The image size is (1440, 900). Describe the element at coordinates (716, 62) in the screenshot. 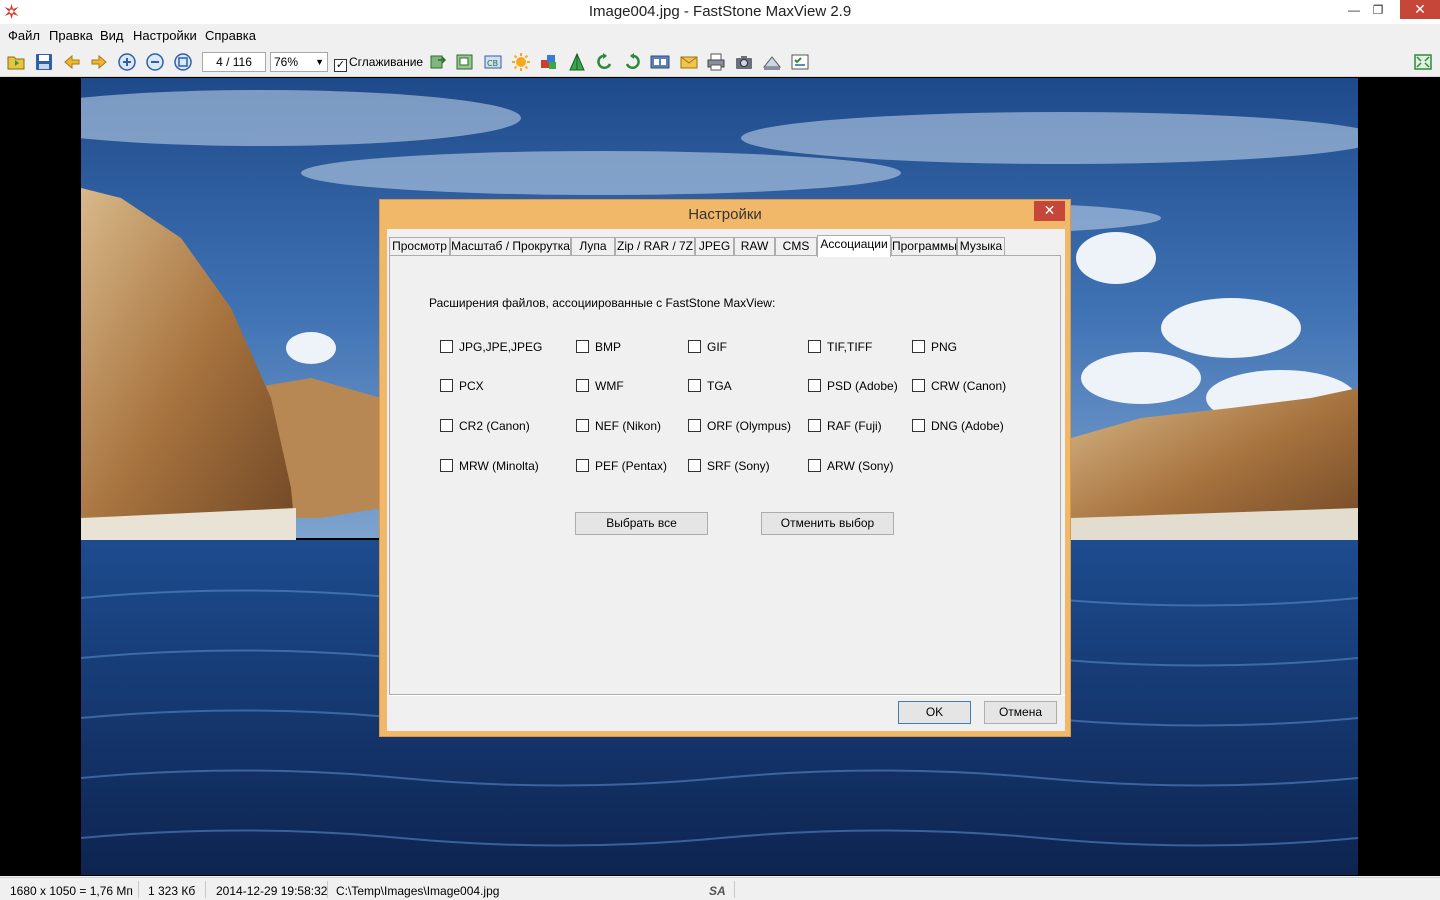

I see `print-icon` at that location.